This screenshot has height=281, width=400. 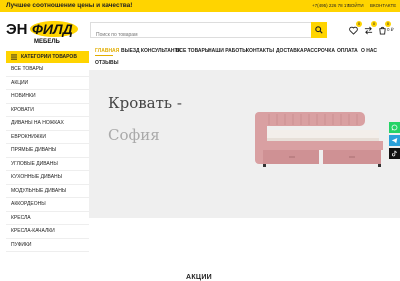 I want to click on compare-button: 0, so click(x=369, y=28).